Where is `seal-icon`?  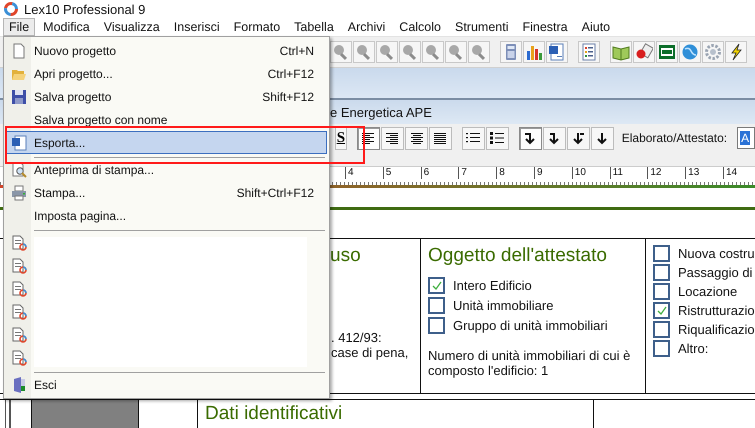 seal-icon is located at coordinates (644, 52).